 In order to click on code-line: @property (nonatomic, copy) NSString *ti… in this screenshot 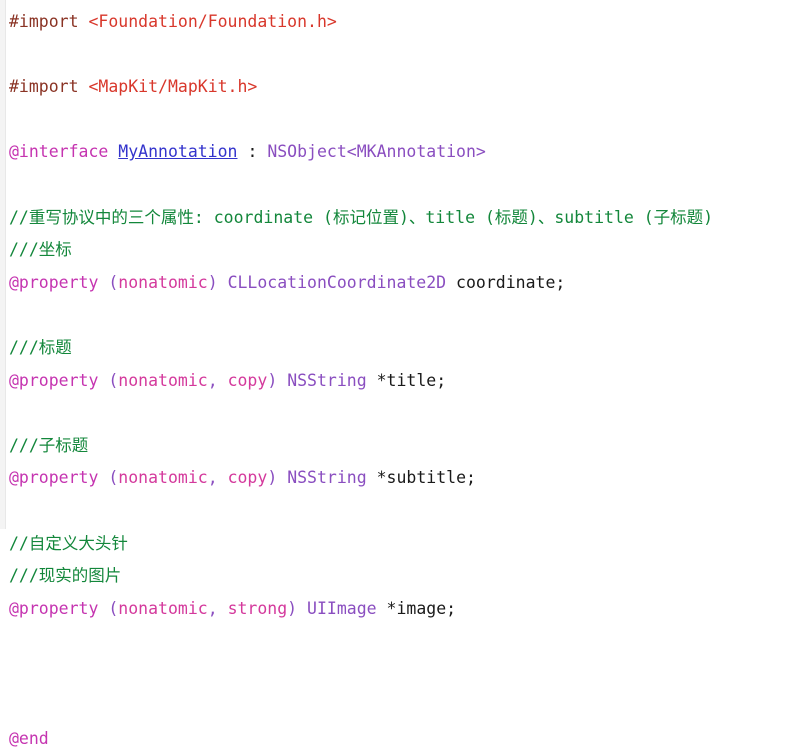, I will do `click(406, 381)`.